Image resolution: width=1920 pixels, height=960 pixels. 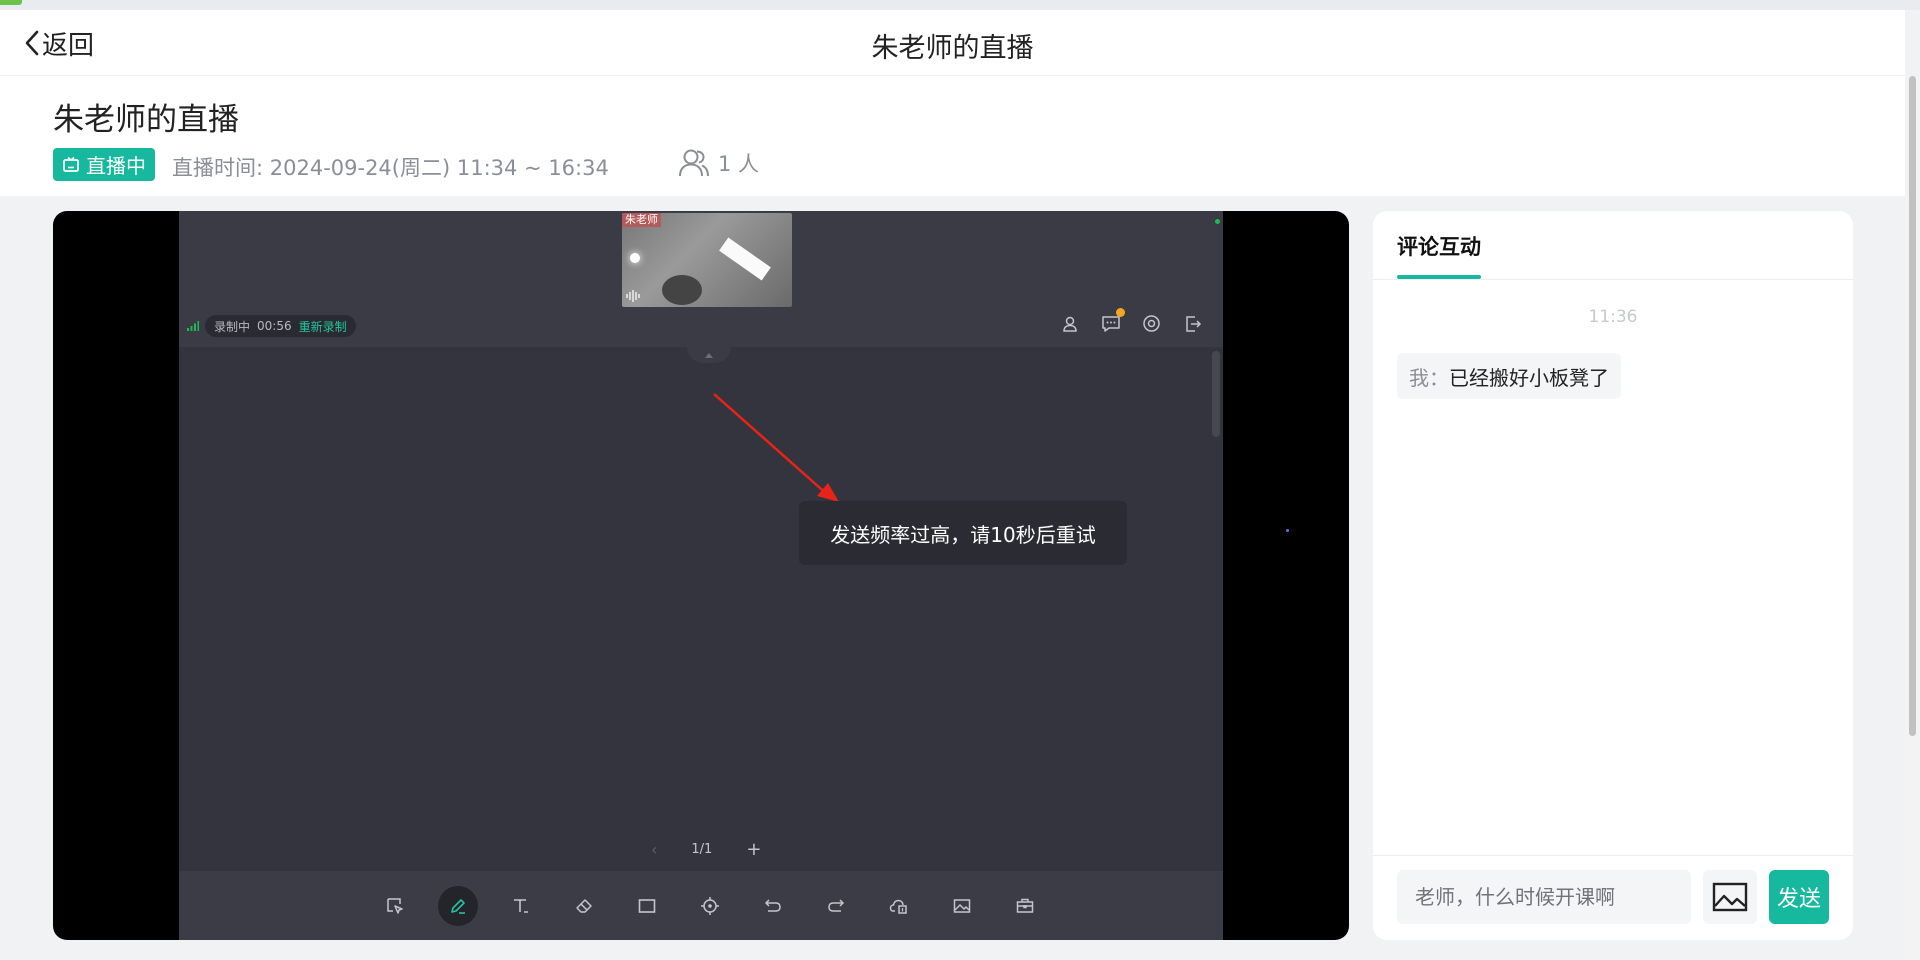 I want to click on message-sender: 我：, so click(x=1429, y=377).